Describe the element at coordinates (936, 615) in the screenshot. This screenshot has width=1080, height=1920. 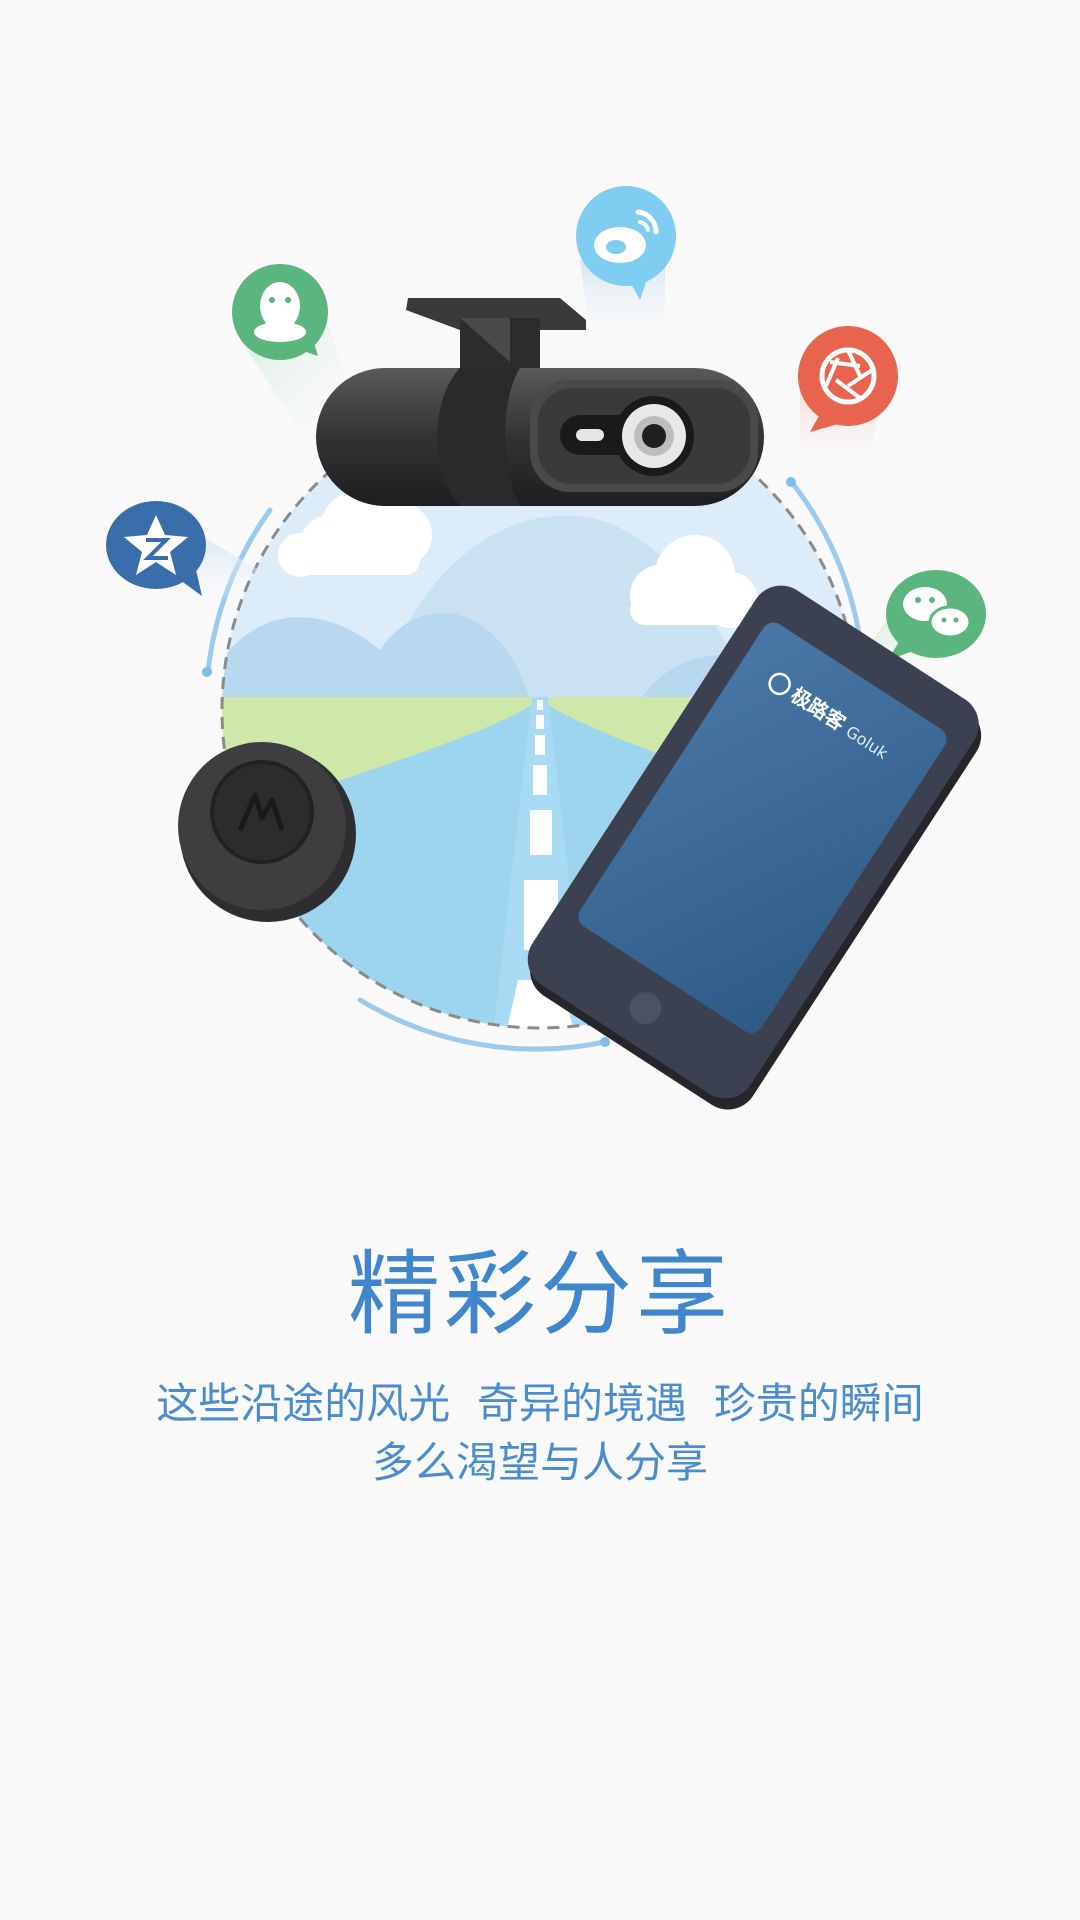
I see `wechat-icon` at that location.